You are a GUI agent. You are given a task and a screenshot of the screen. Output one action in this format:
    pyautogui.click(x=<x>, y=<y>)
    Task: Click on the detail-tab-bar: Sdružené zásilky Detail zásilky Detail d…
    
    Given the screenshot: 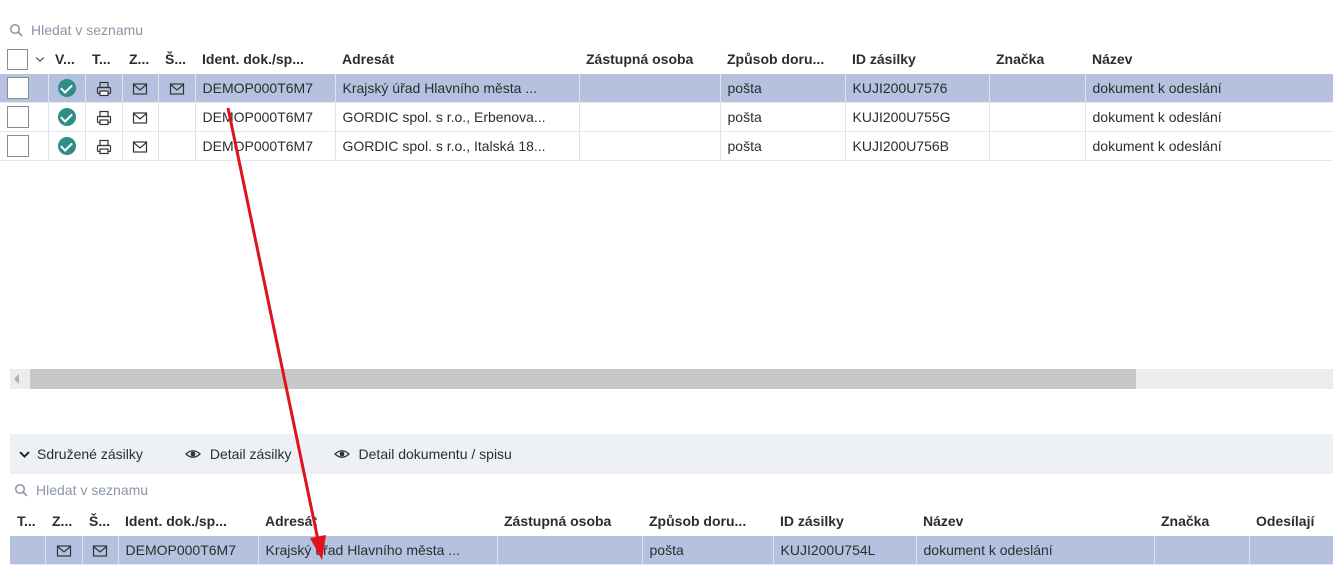 What is the action you would take?
    pyautogui.click(x=671, y=454)
    